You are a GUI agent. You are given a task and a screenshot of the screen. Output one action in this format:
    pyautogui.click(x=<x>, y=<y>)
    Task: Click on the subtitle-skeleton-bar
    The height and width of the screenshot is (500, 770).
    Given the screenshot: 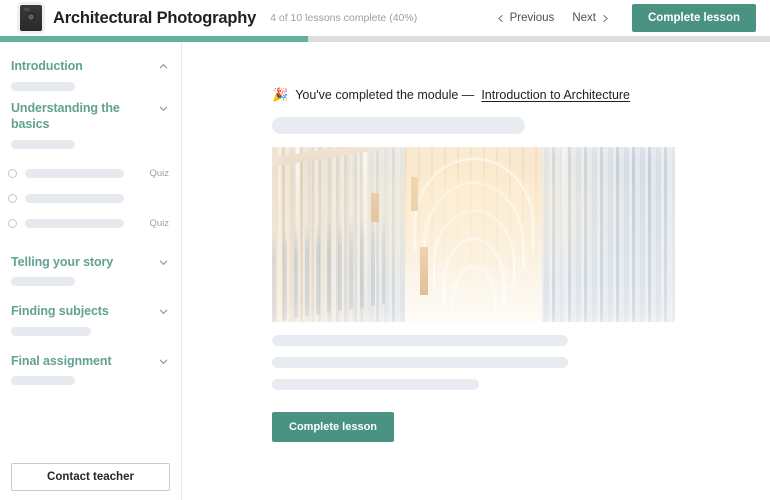 What is the action you would take?
    pyautogui.click(x=398, y=125)
    